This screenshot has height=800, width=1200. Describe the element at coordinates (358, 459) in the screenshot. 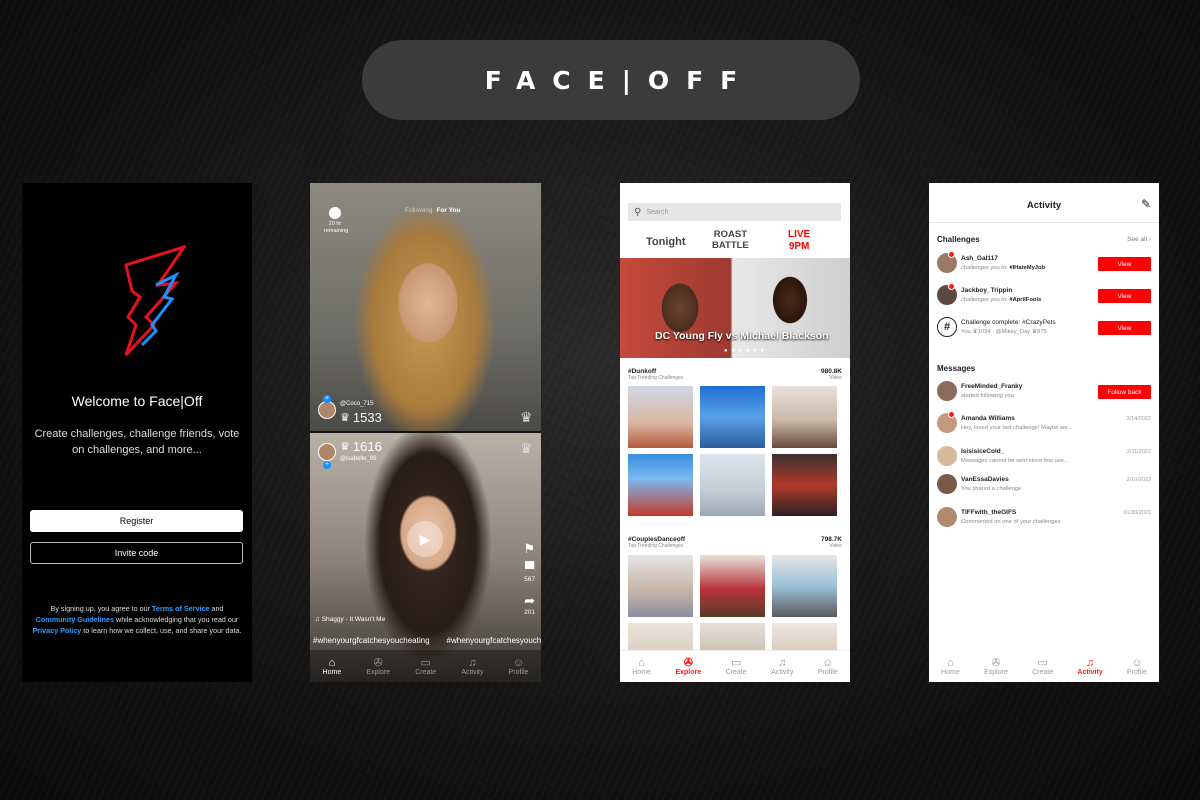

I see `user-handle: @isabelle_99` at that location.